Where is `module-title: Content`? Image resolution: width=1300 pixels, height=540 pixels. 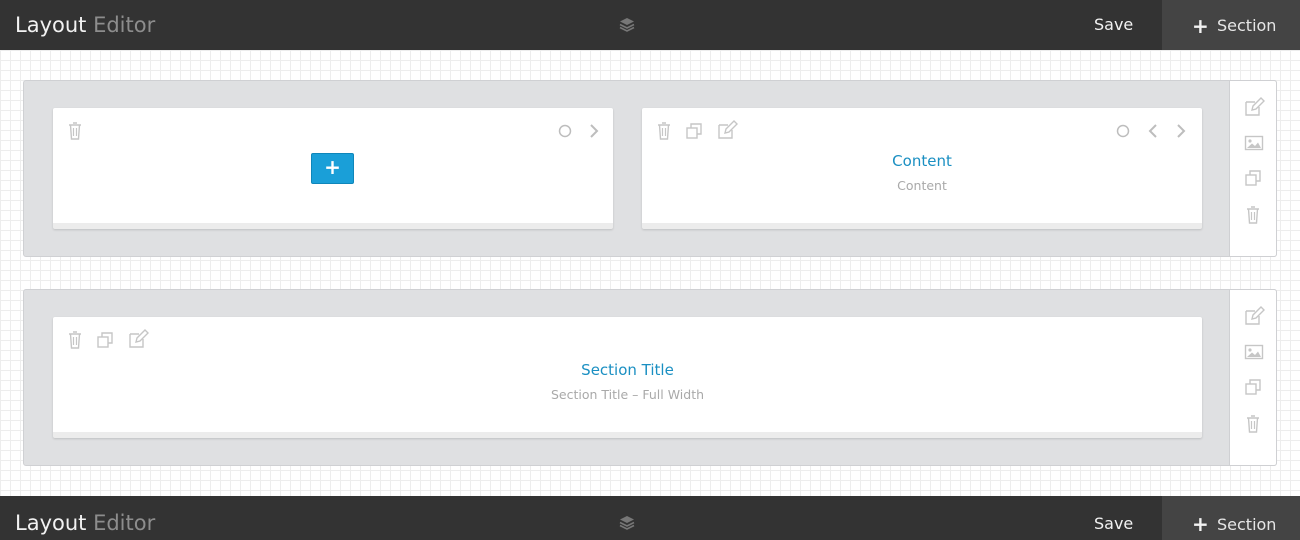 module-title: Content is located at coordinates (922, 161).